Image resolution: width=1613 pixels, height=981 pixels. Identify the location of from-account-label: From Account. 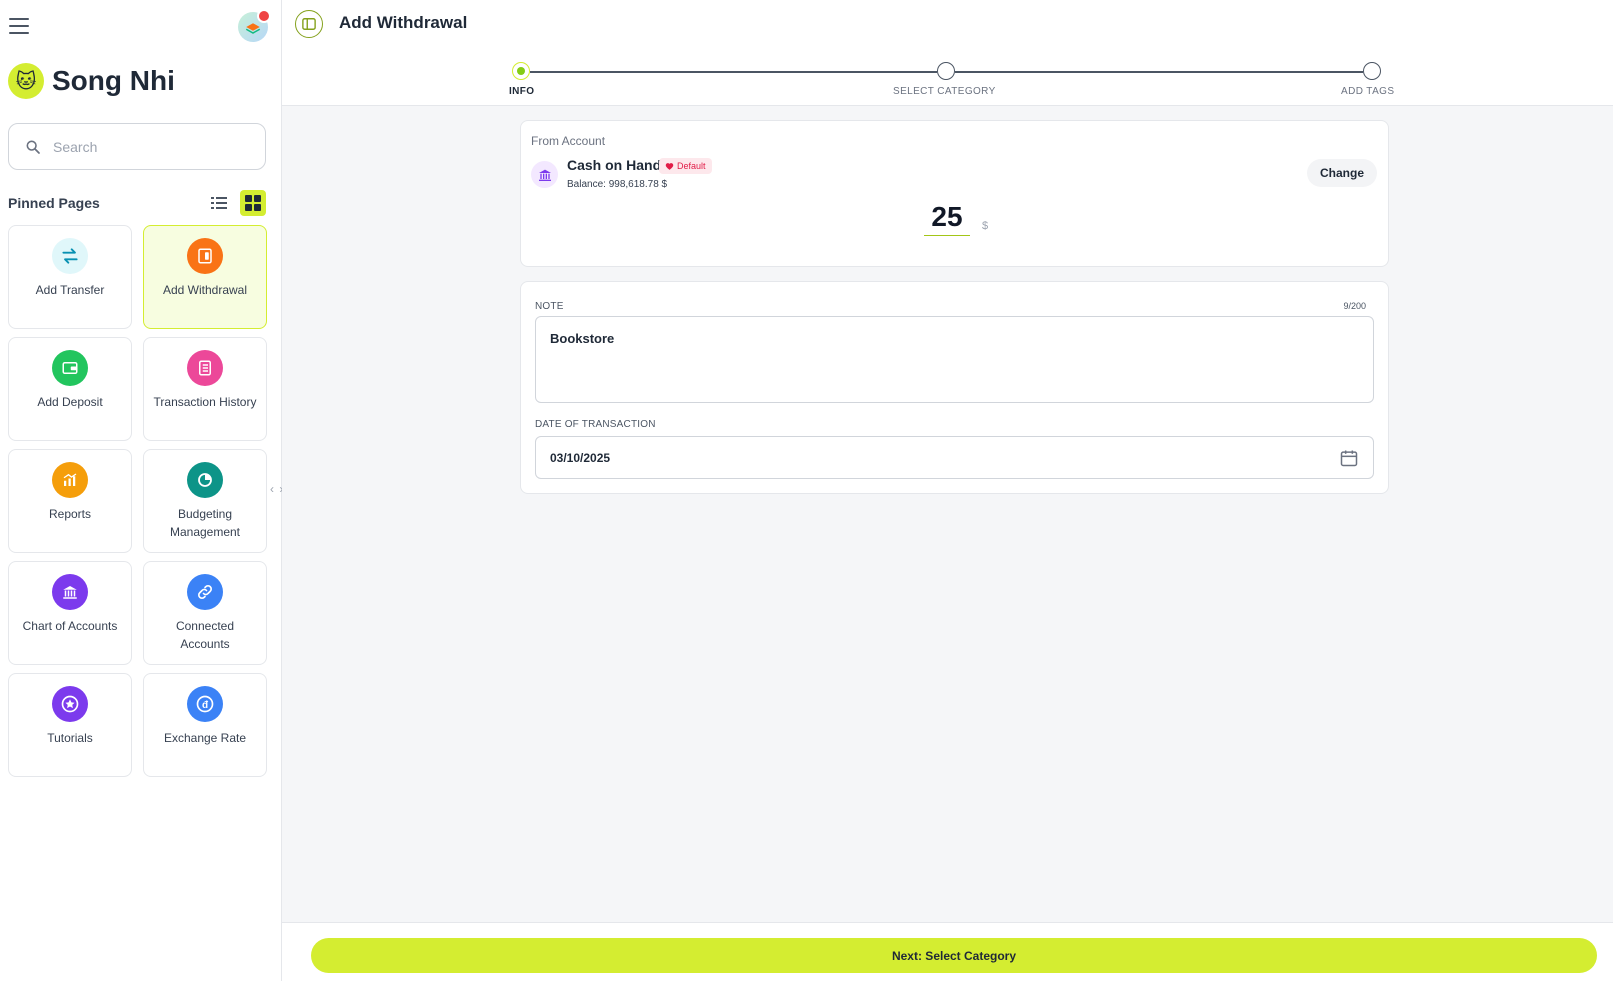
(568, 141).